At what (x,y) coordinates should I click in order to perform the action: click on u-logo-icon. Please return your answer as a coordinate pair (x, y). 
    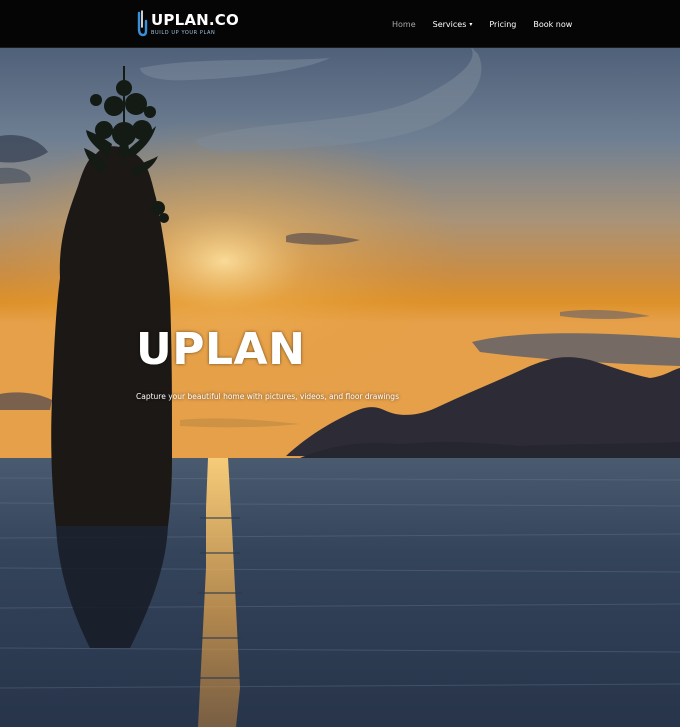
    Looking at the image, I should click on (142, 23).